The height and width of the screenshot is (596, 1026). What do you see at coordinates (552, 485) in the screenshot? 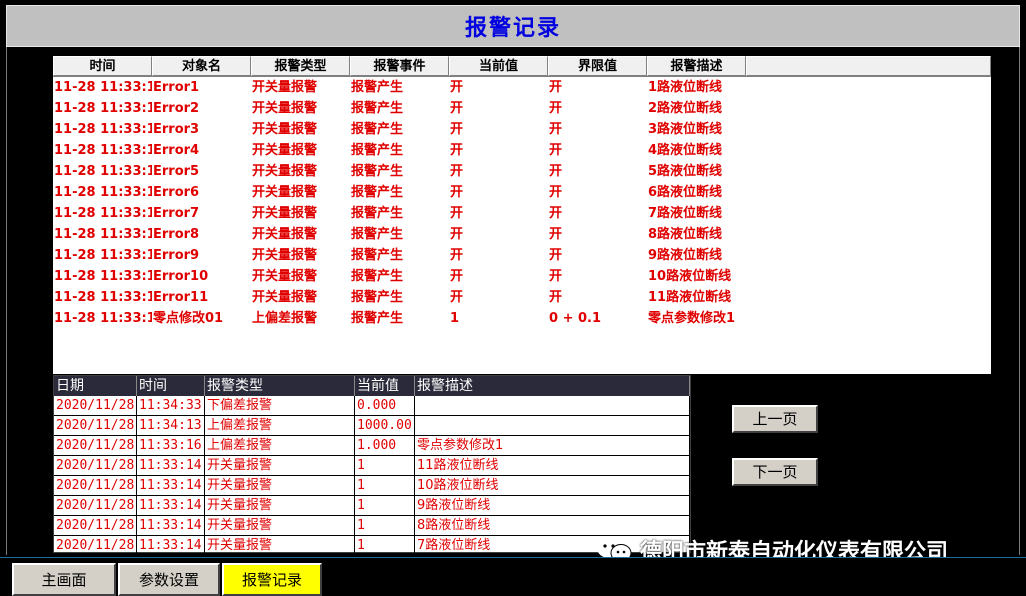
I see `history-desc: 10路液位断线` at bounding box center [552, 485].